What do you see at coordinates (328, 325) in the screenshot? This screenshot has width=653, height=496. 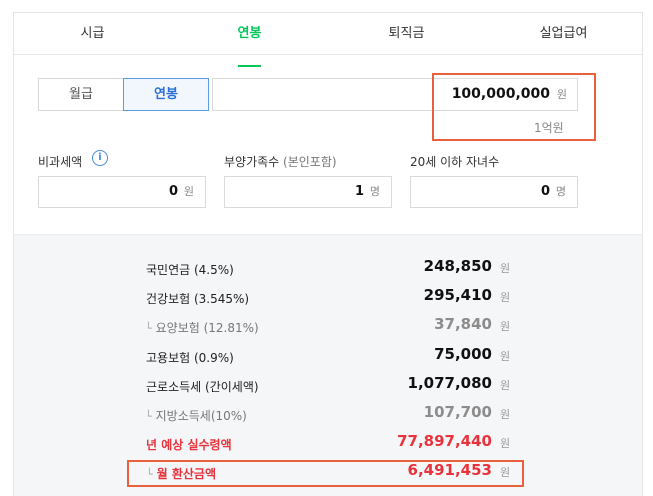 I see `result-row-longterm-care: └ 요양보험 (12.81%) 37,840 원` at bounding box center [328, 325].